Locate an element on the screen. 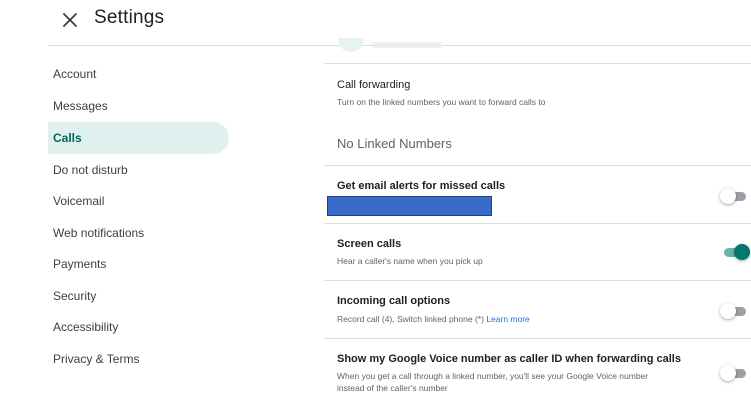 This screenshot has width=751, height=402. sidebar-item-security: Security is located at coordinates (138, 296).